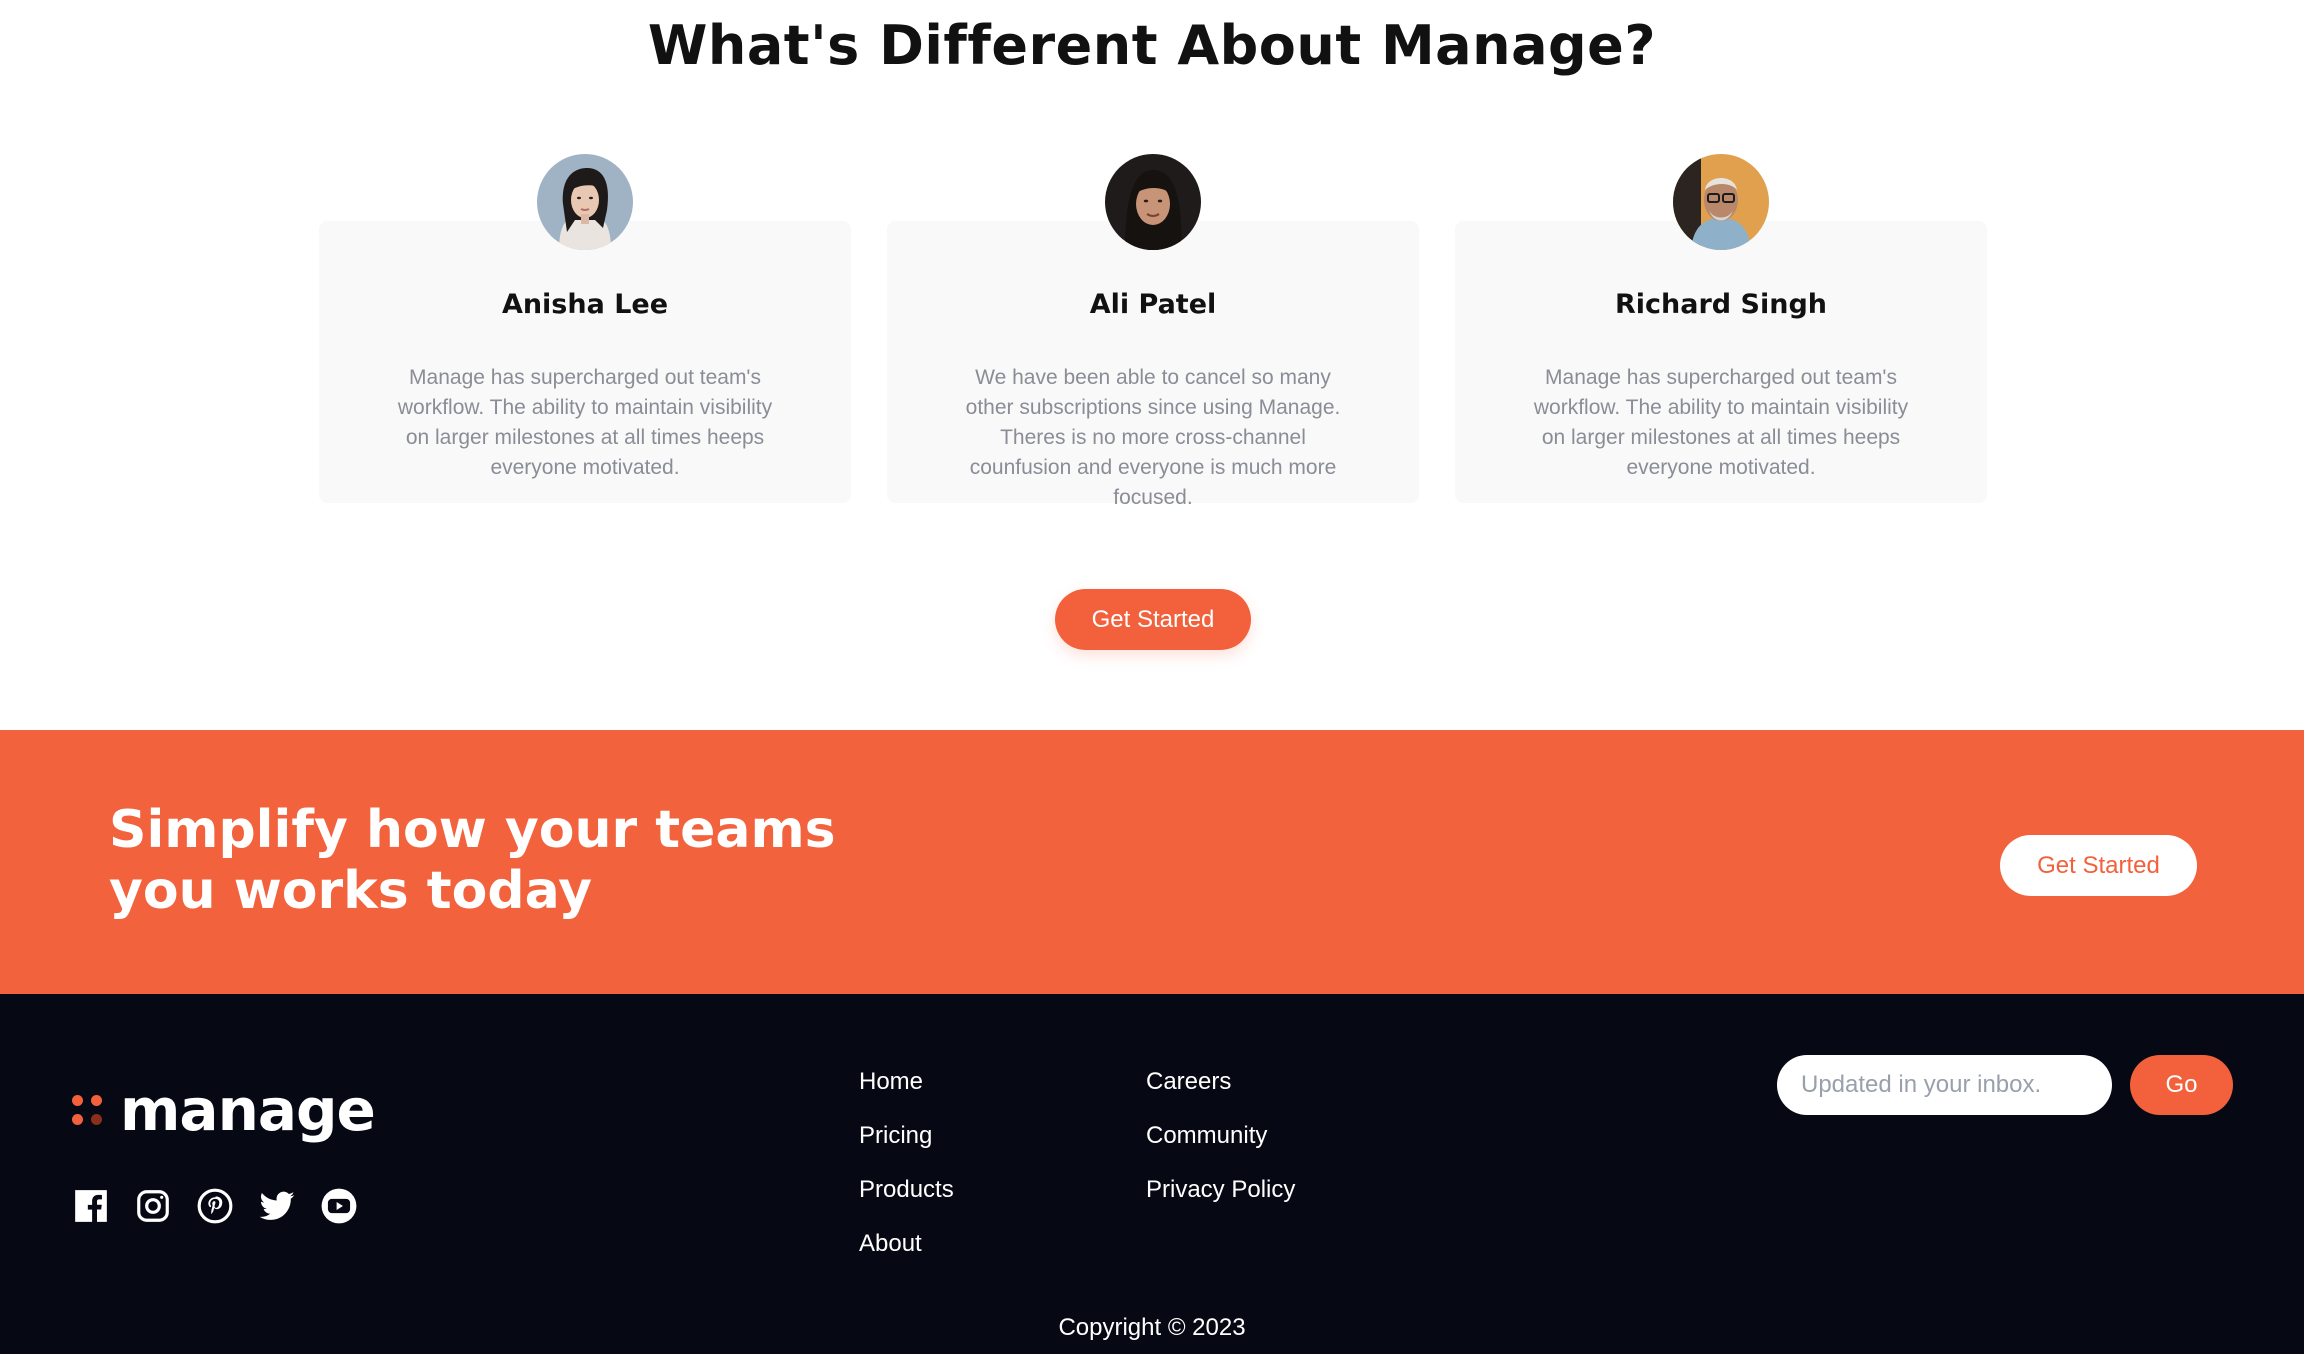  Describe the element at coordinates (2181, 1085) in the screenshot. I see `newsletter-go-button: Go` at that location.